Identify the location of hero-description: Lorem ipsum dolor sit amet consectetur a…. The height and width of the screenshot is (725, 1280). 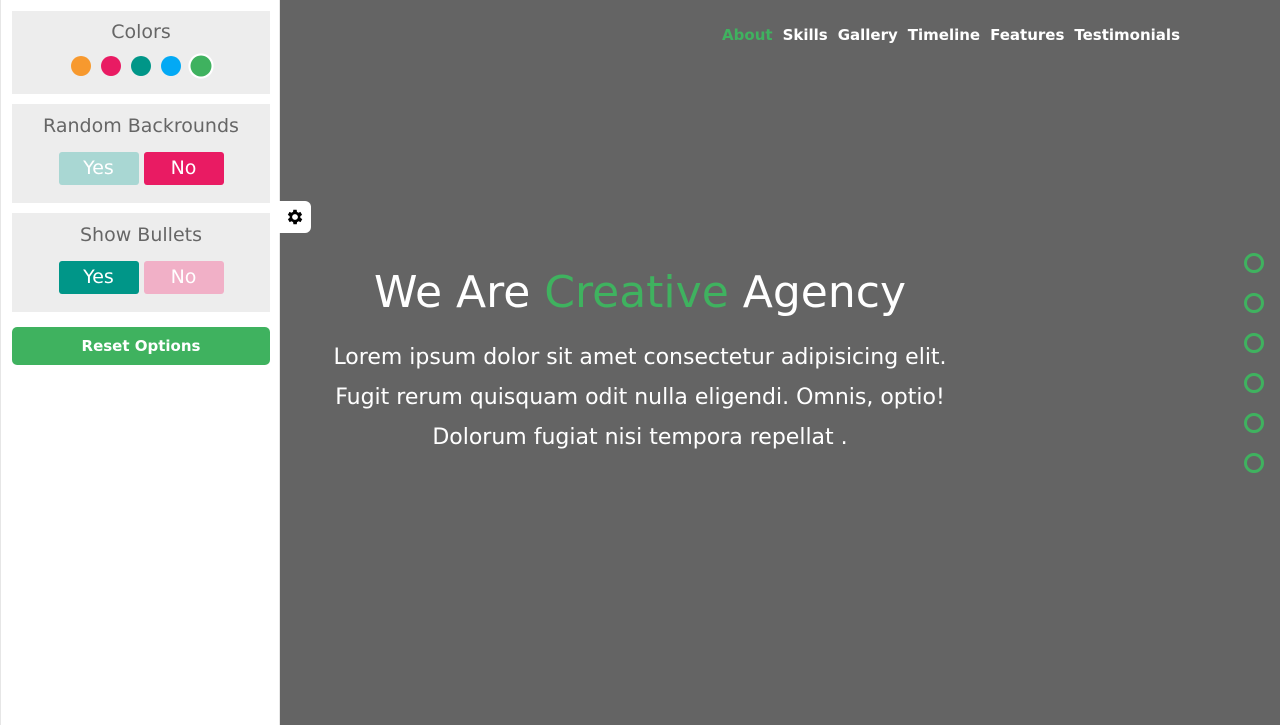
(640, 398).